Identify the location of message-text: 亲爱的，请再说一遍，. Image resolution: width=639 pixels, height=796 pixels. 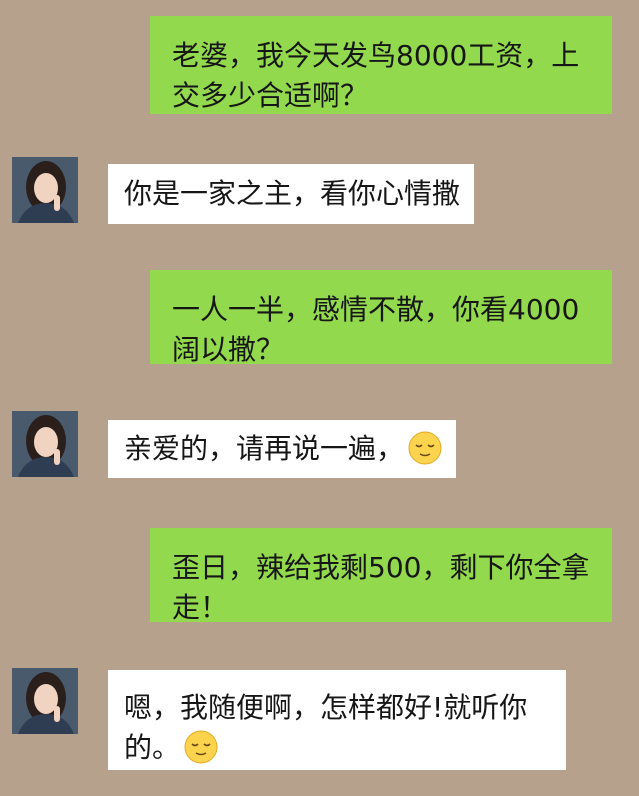
(264, 448).